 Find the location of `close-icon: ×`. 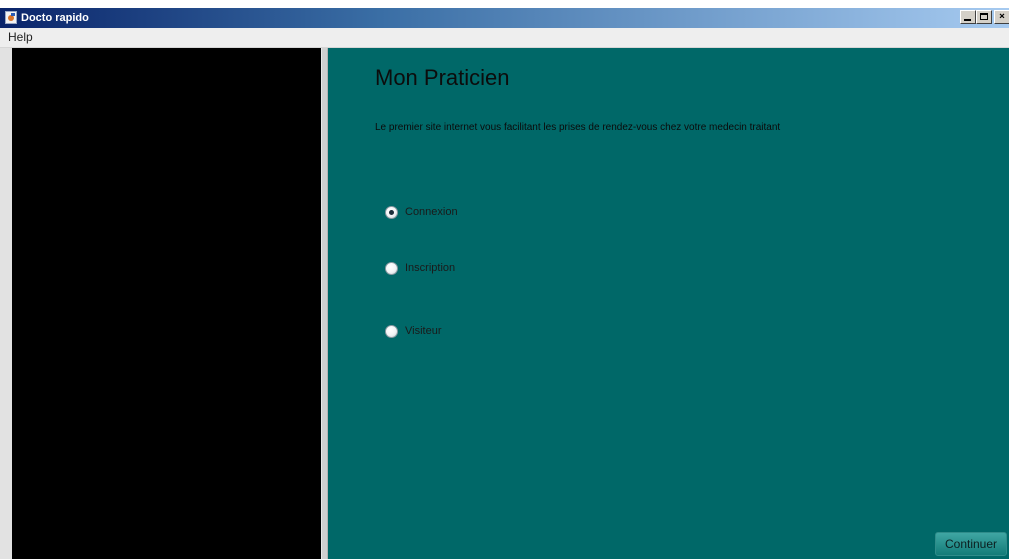

close-icon: × is located at coordinates (1002, 16).